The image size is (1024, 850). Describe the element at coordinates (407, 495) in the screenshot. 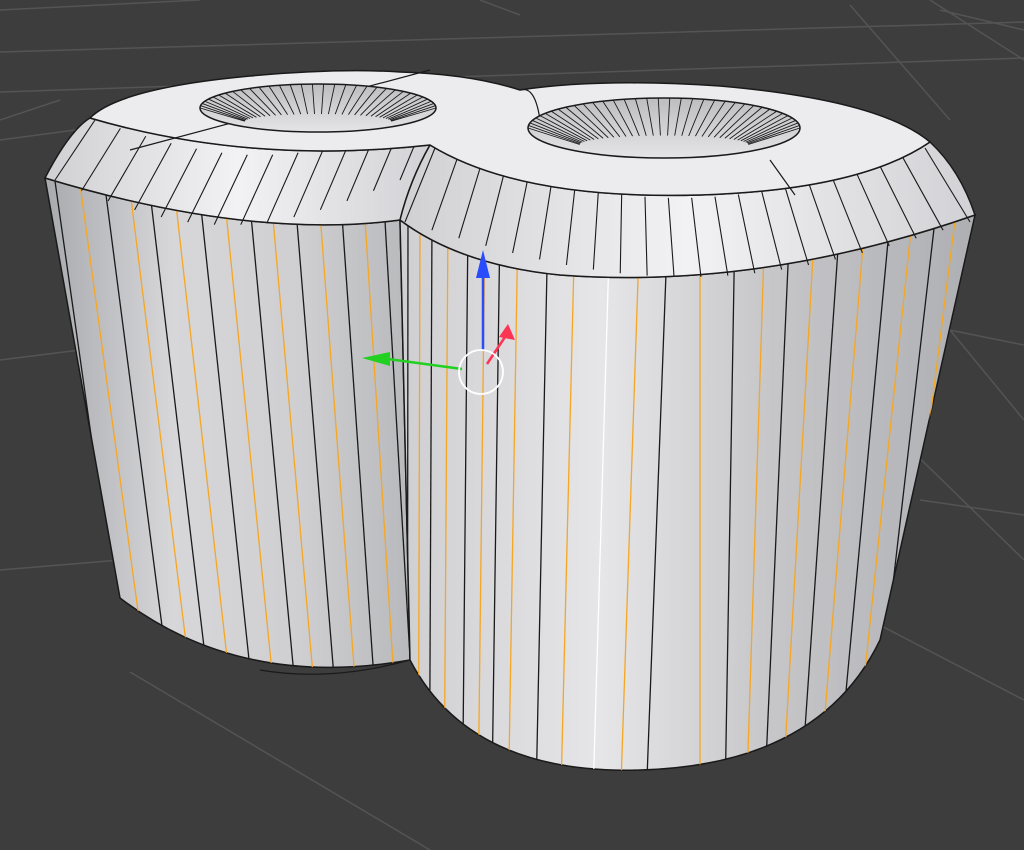

I see `mesh-edge` at that location.